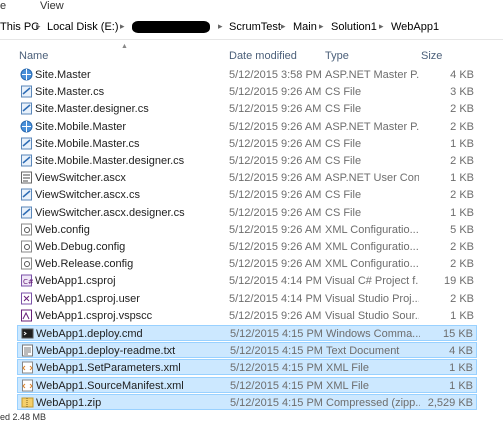 This screenshot has height=422, width=503. Describe the element at coordinates (80, 178) in the screenshot. I see `file-name: ViewSwitcher.ascx` at that location.